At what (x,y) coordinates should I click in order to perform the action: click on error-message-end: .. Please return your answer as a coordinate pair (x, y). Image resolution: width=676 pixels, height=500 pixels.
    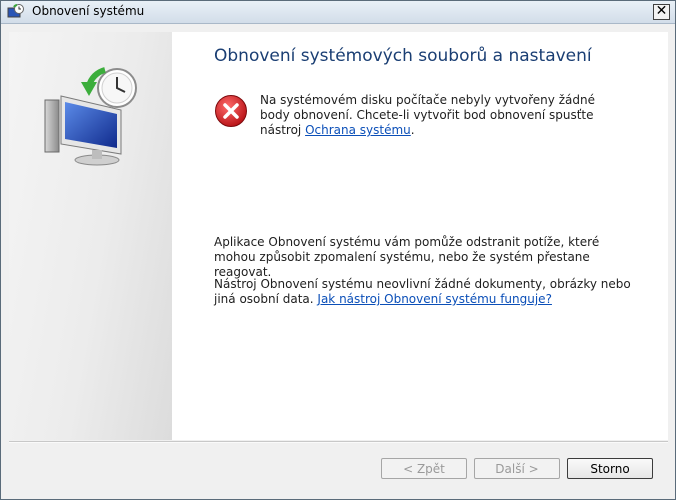
    Looking at the image, I should click on (412, 130).